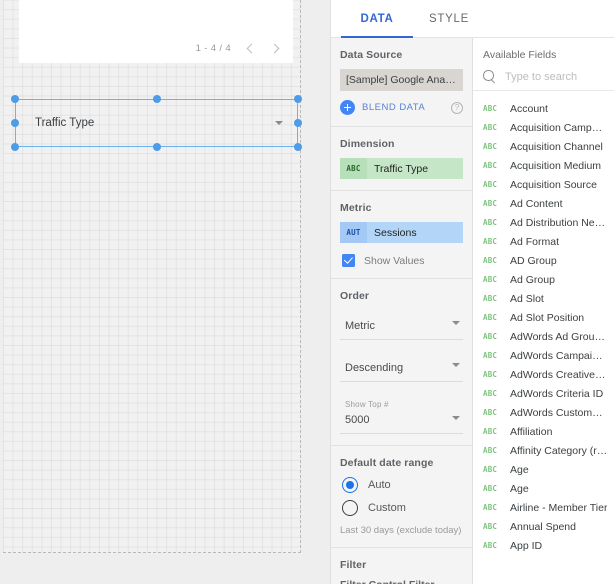 The height and width of the screenshot is (584, 614). Describe the element at coordinates (401, 325) in the screenshot. I see `order-sort-by-select: Metric` at that location.